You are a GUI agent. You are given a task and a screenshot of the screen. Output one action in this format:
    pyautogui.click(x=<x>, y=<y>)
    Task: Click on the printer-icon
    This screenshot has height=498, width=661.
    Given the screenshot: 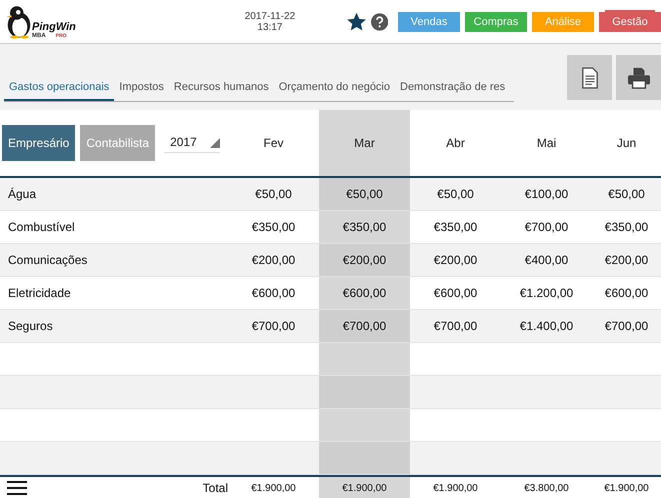 What is the action you would take?
    pyautogui.click(x=638, y=77)
    